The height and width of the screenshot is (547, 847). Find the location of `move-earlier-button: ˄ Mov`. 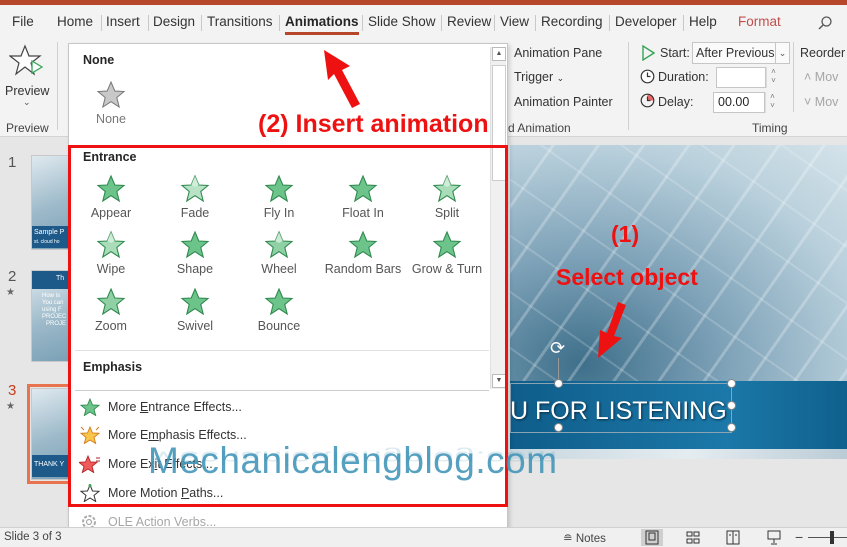

move-earlier-button: ˄ Mov is located at coordinates (821, 77).